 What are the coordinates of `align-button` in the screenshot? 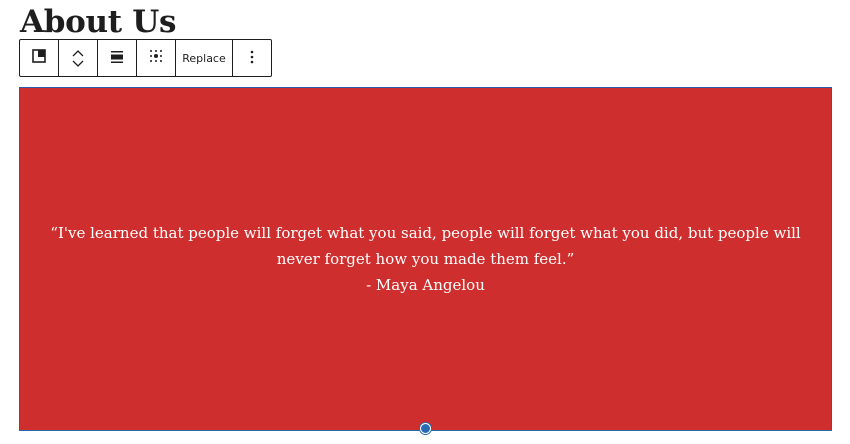 It's located at (117, 58).